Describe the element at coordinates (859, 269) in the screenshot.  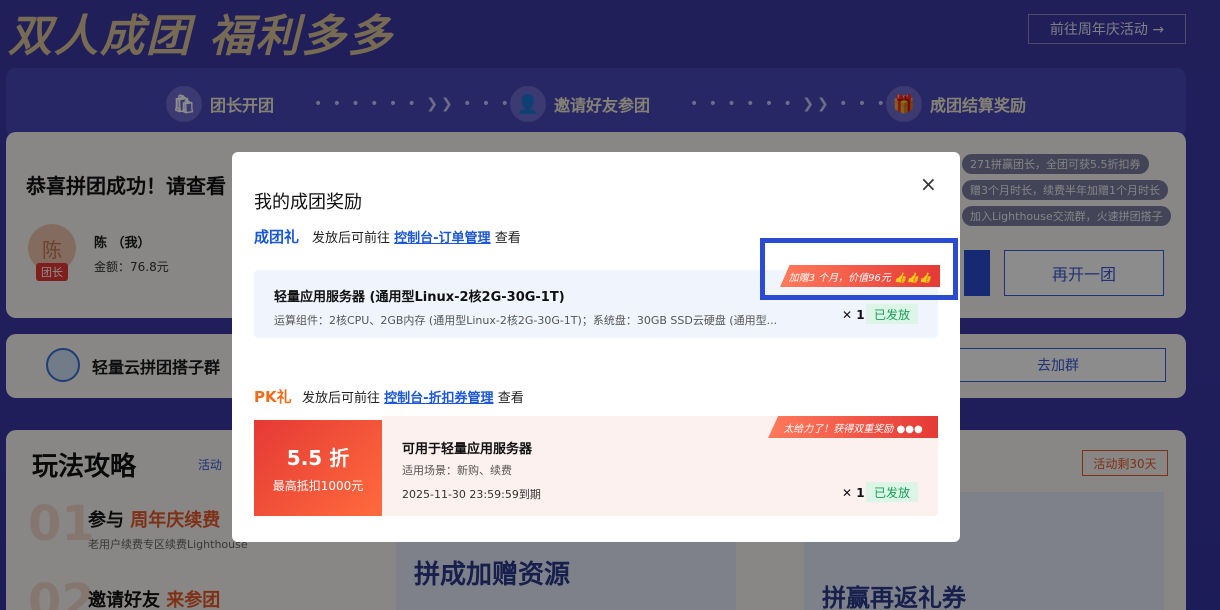
I see `highlight-box` at that location.